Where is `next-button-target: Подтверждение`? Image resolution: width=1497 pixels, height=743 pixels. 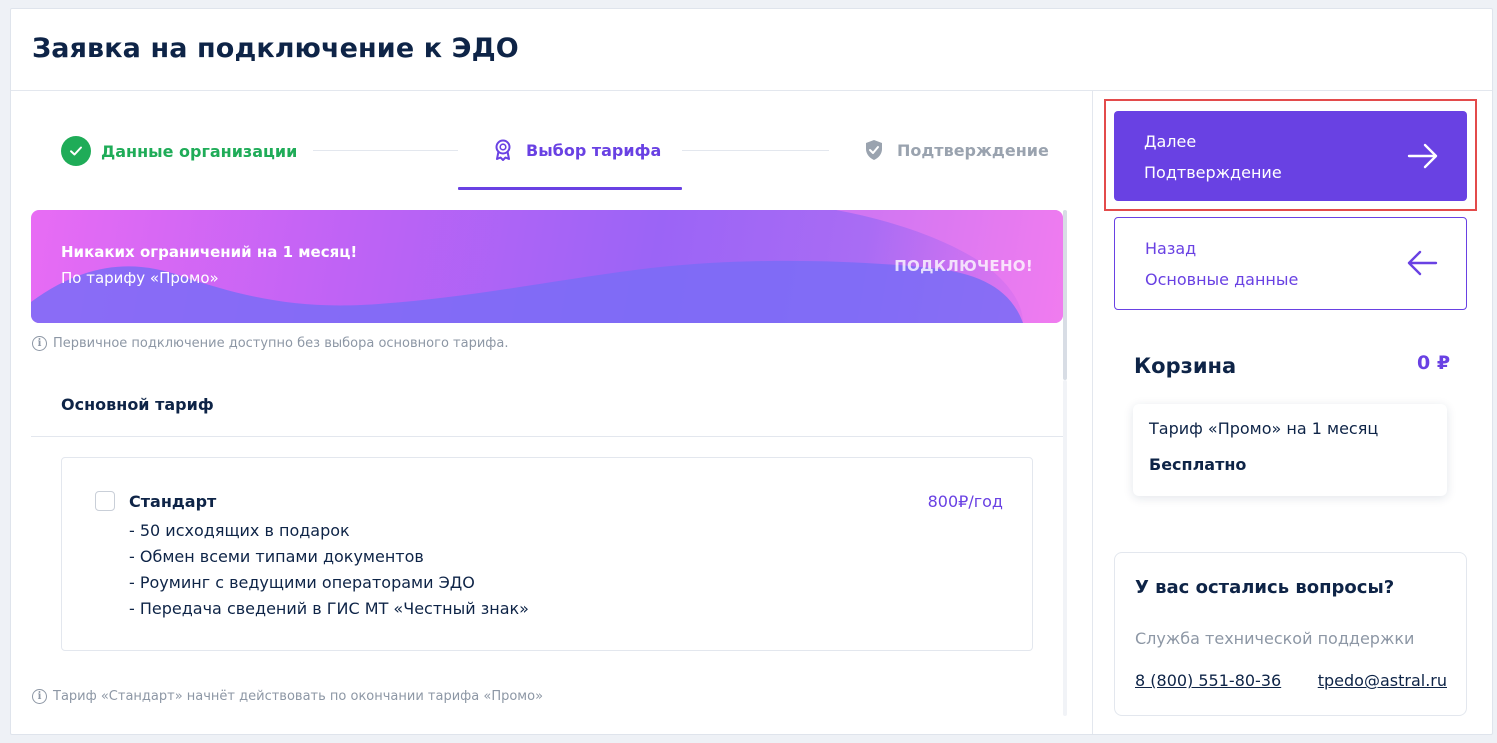
next-button-target: Подтверждение is located at coordinates (1213, 172).